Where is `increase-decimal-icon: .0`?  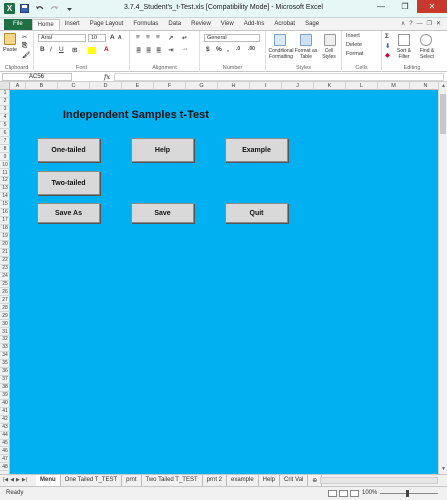
increase-decimal-icon: .0 is located at coordinates (238, 49).